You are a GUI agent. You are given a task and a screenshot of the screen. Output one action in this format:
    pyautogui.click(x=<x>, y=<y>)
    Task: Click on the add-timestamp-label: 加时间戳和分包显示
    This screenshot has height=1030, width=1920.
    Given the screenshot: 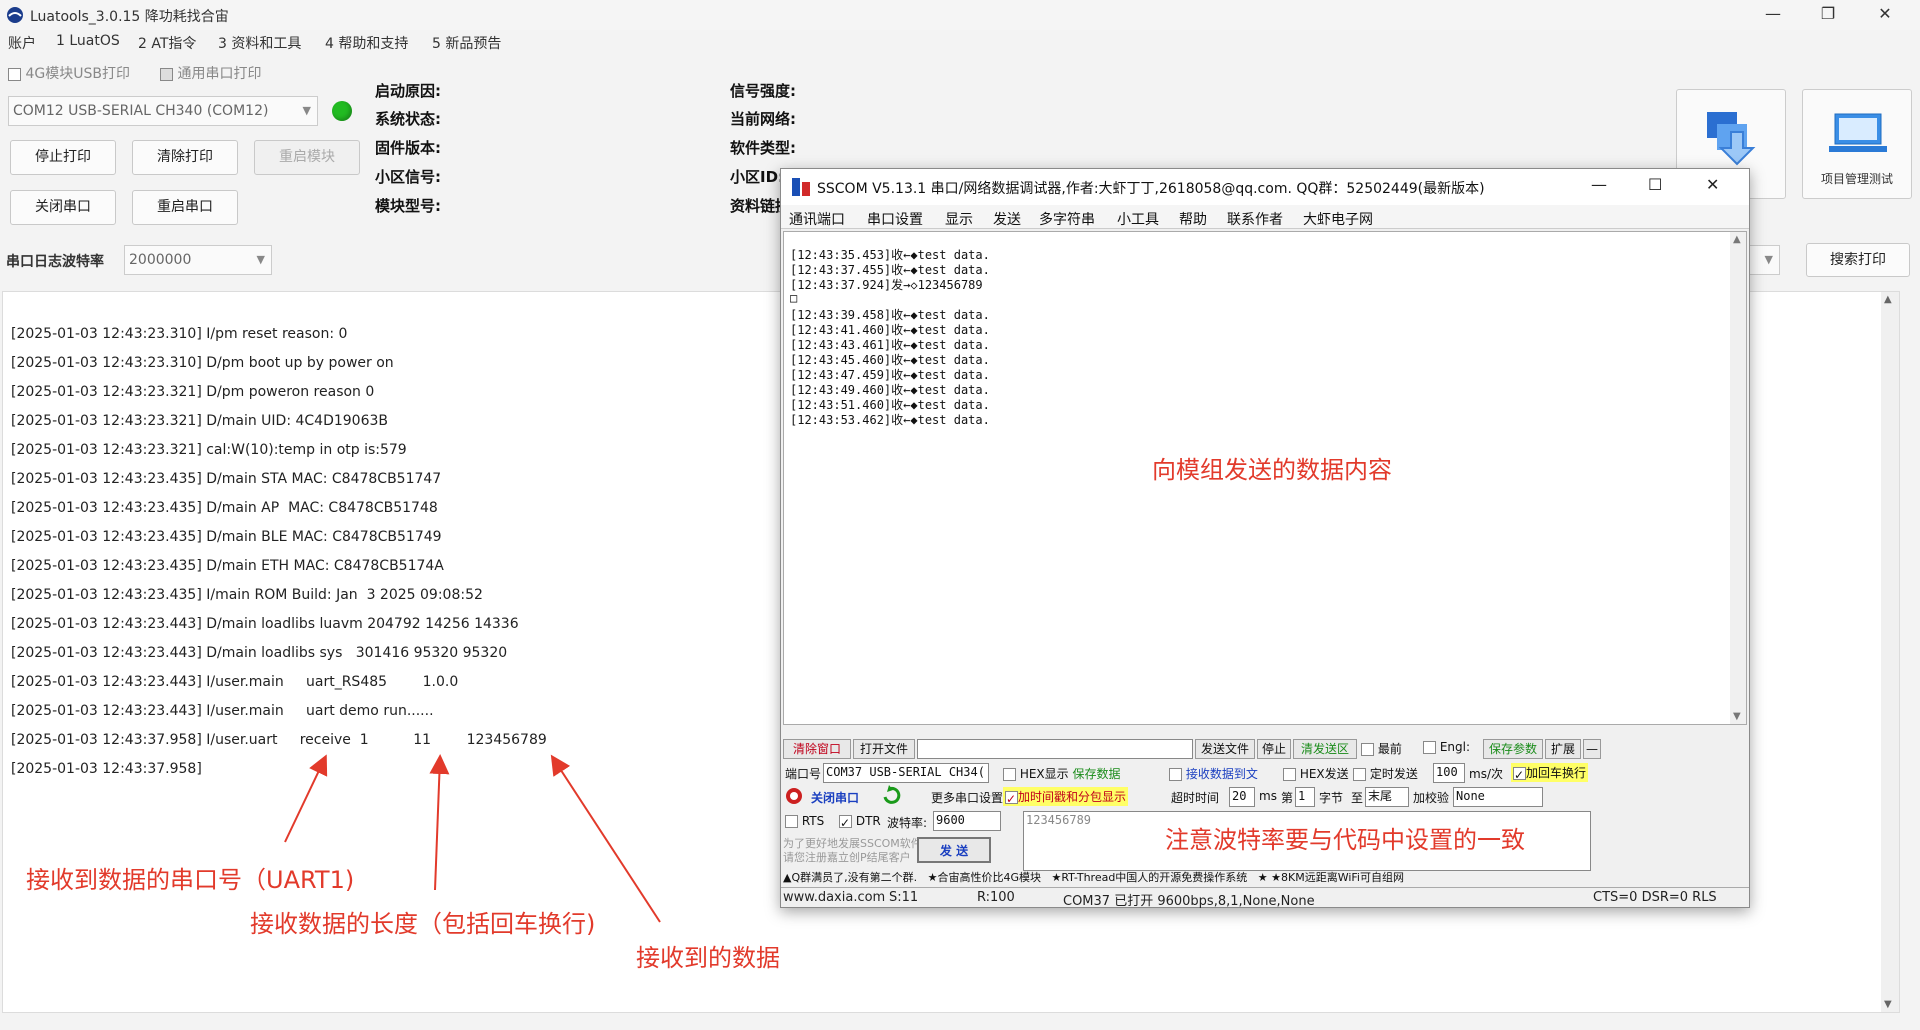 What is the action you would take?
    pyautogui.click(x=1072, y=797)
    